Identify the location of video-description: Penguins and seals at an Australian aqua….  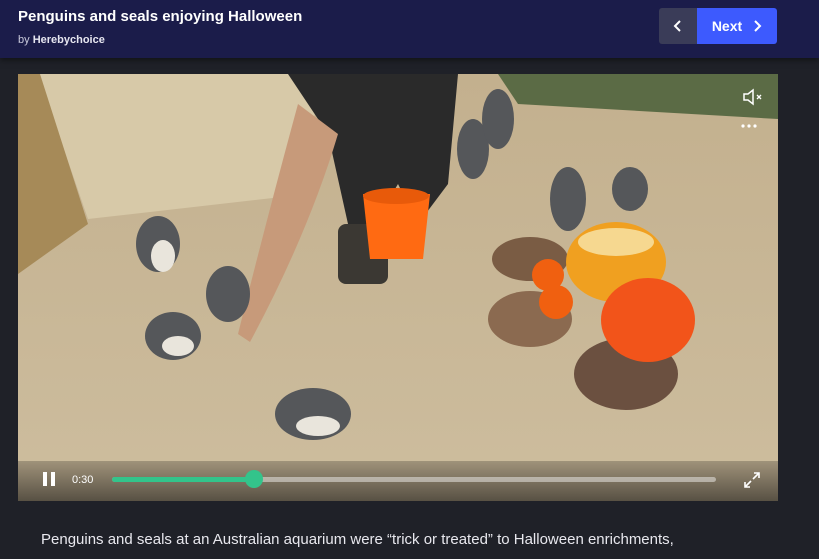
(357, 539).